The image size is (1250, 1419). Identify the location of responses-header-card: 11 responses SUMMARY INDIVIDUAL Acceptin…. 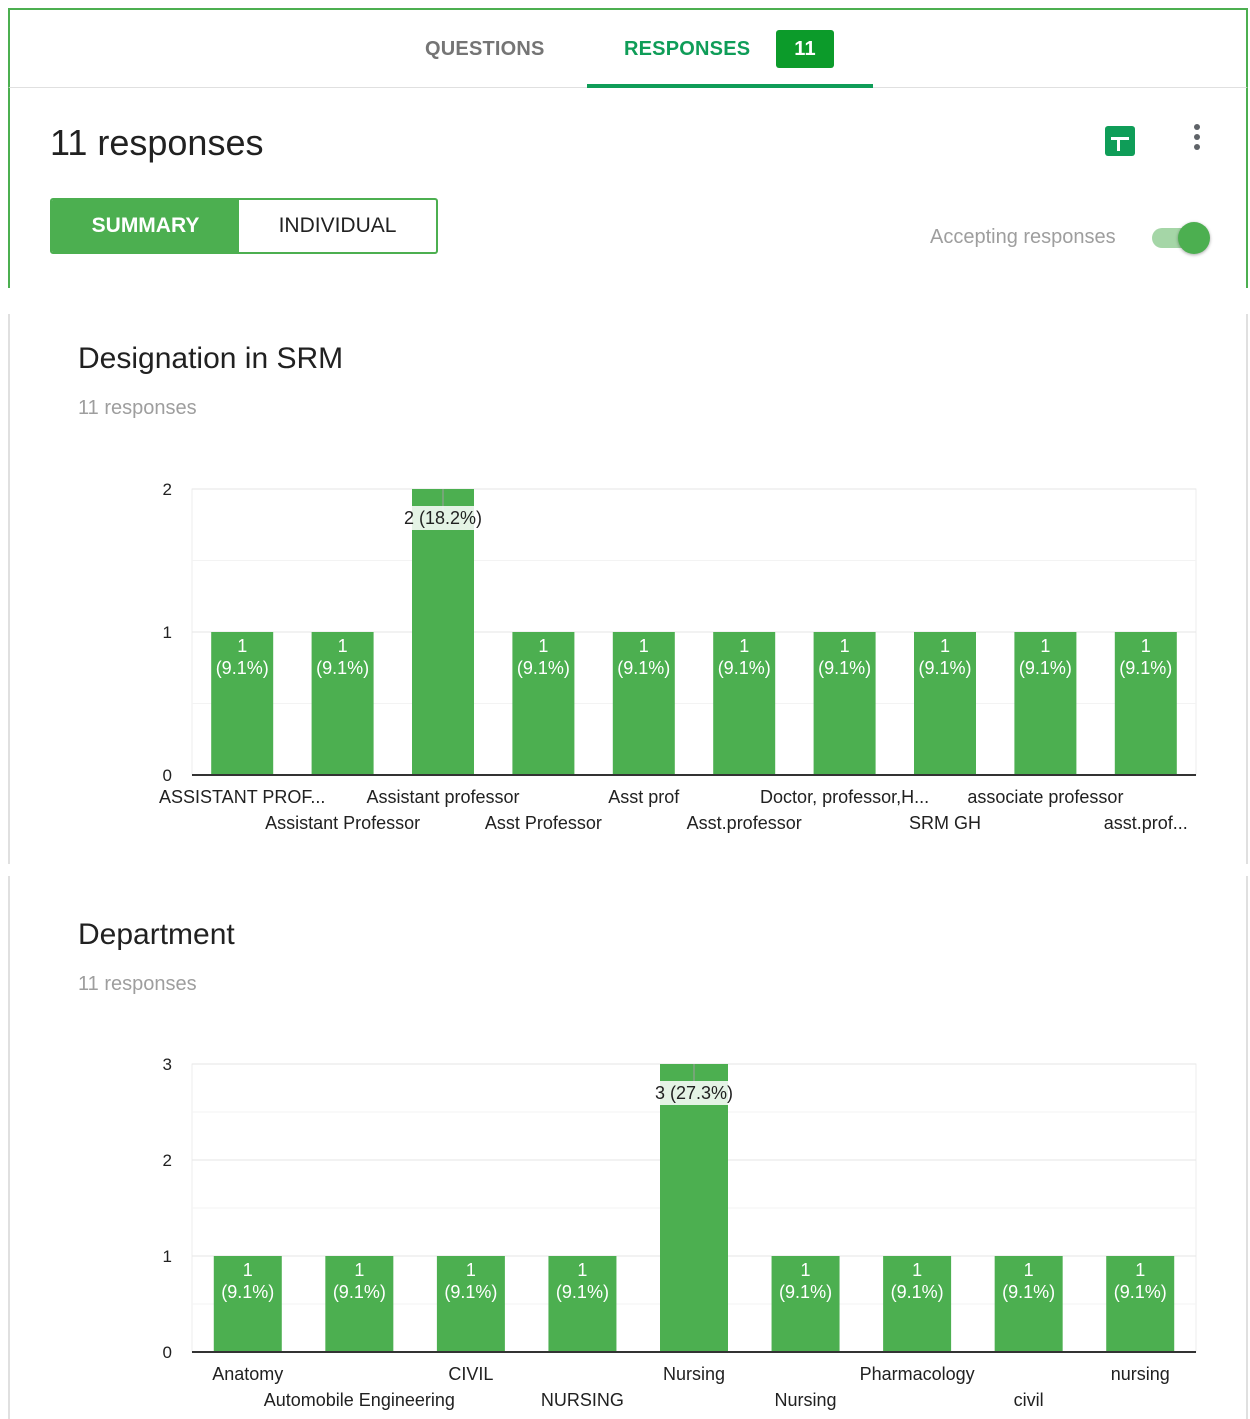
(628, 188).